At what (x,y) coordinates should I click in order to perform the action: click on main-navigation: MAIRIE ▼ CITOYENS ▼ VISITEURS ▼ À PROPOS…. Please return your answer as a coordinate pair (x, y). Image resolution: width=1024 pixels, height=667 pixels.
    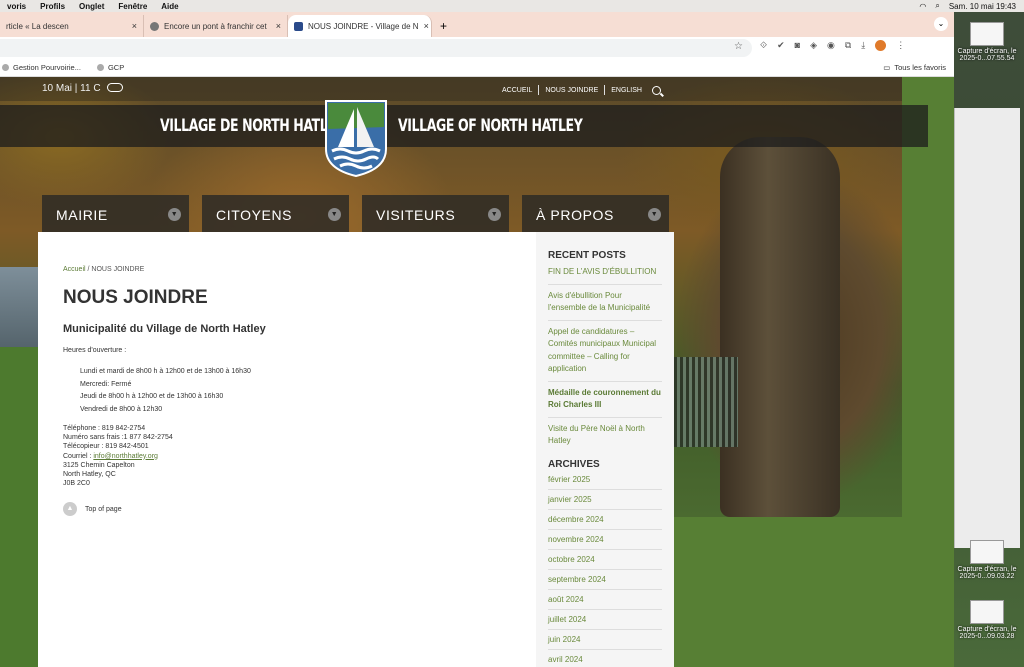
    Looking at the image, I should click on (355, 217).